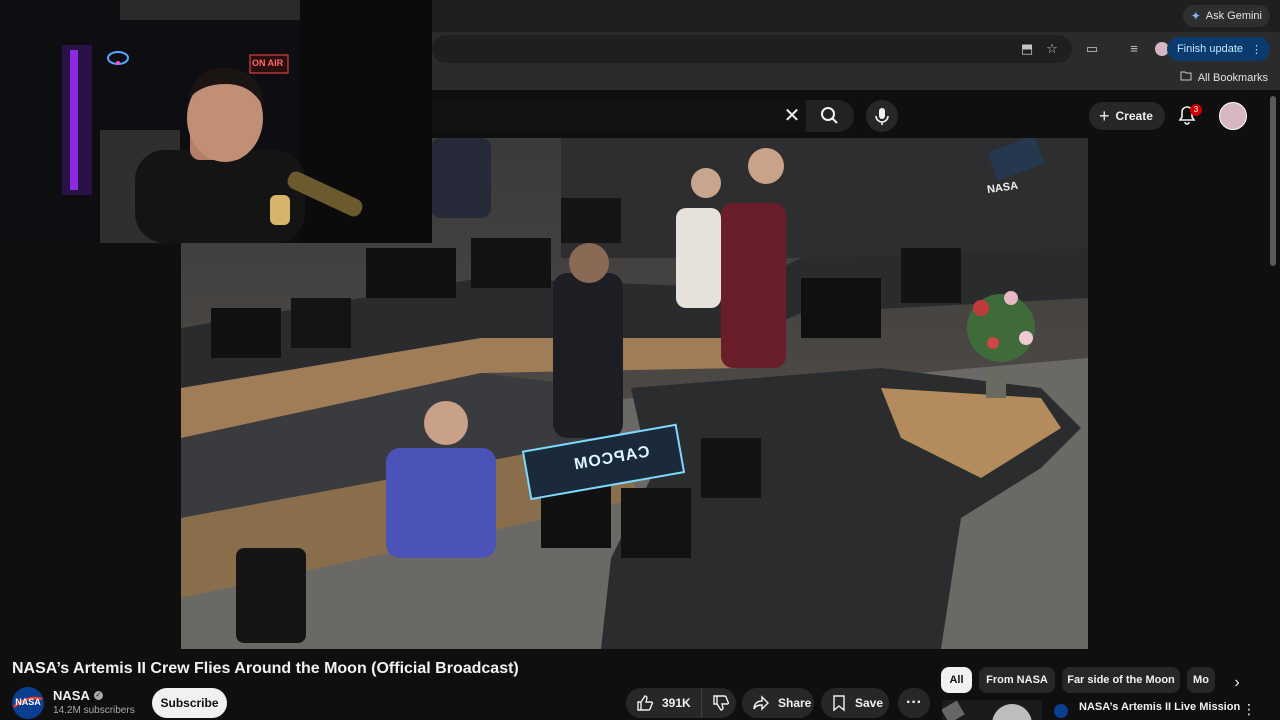 The height and width of the screenshot is (720, 1280). What do you see at coordinates (1052, 49) in the screenshot?
I see `bookmark-star-icon: ☆` at bounding box center [1052, 49].